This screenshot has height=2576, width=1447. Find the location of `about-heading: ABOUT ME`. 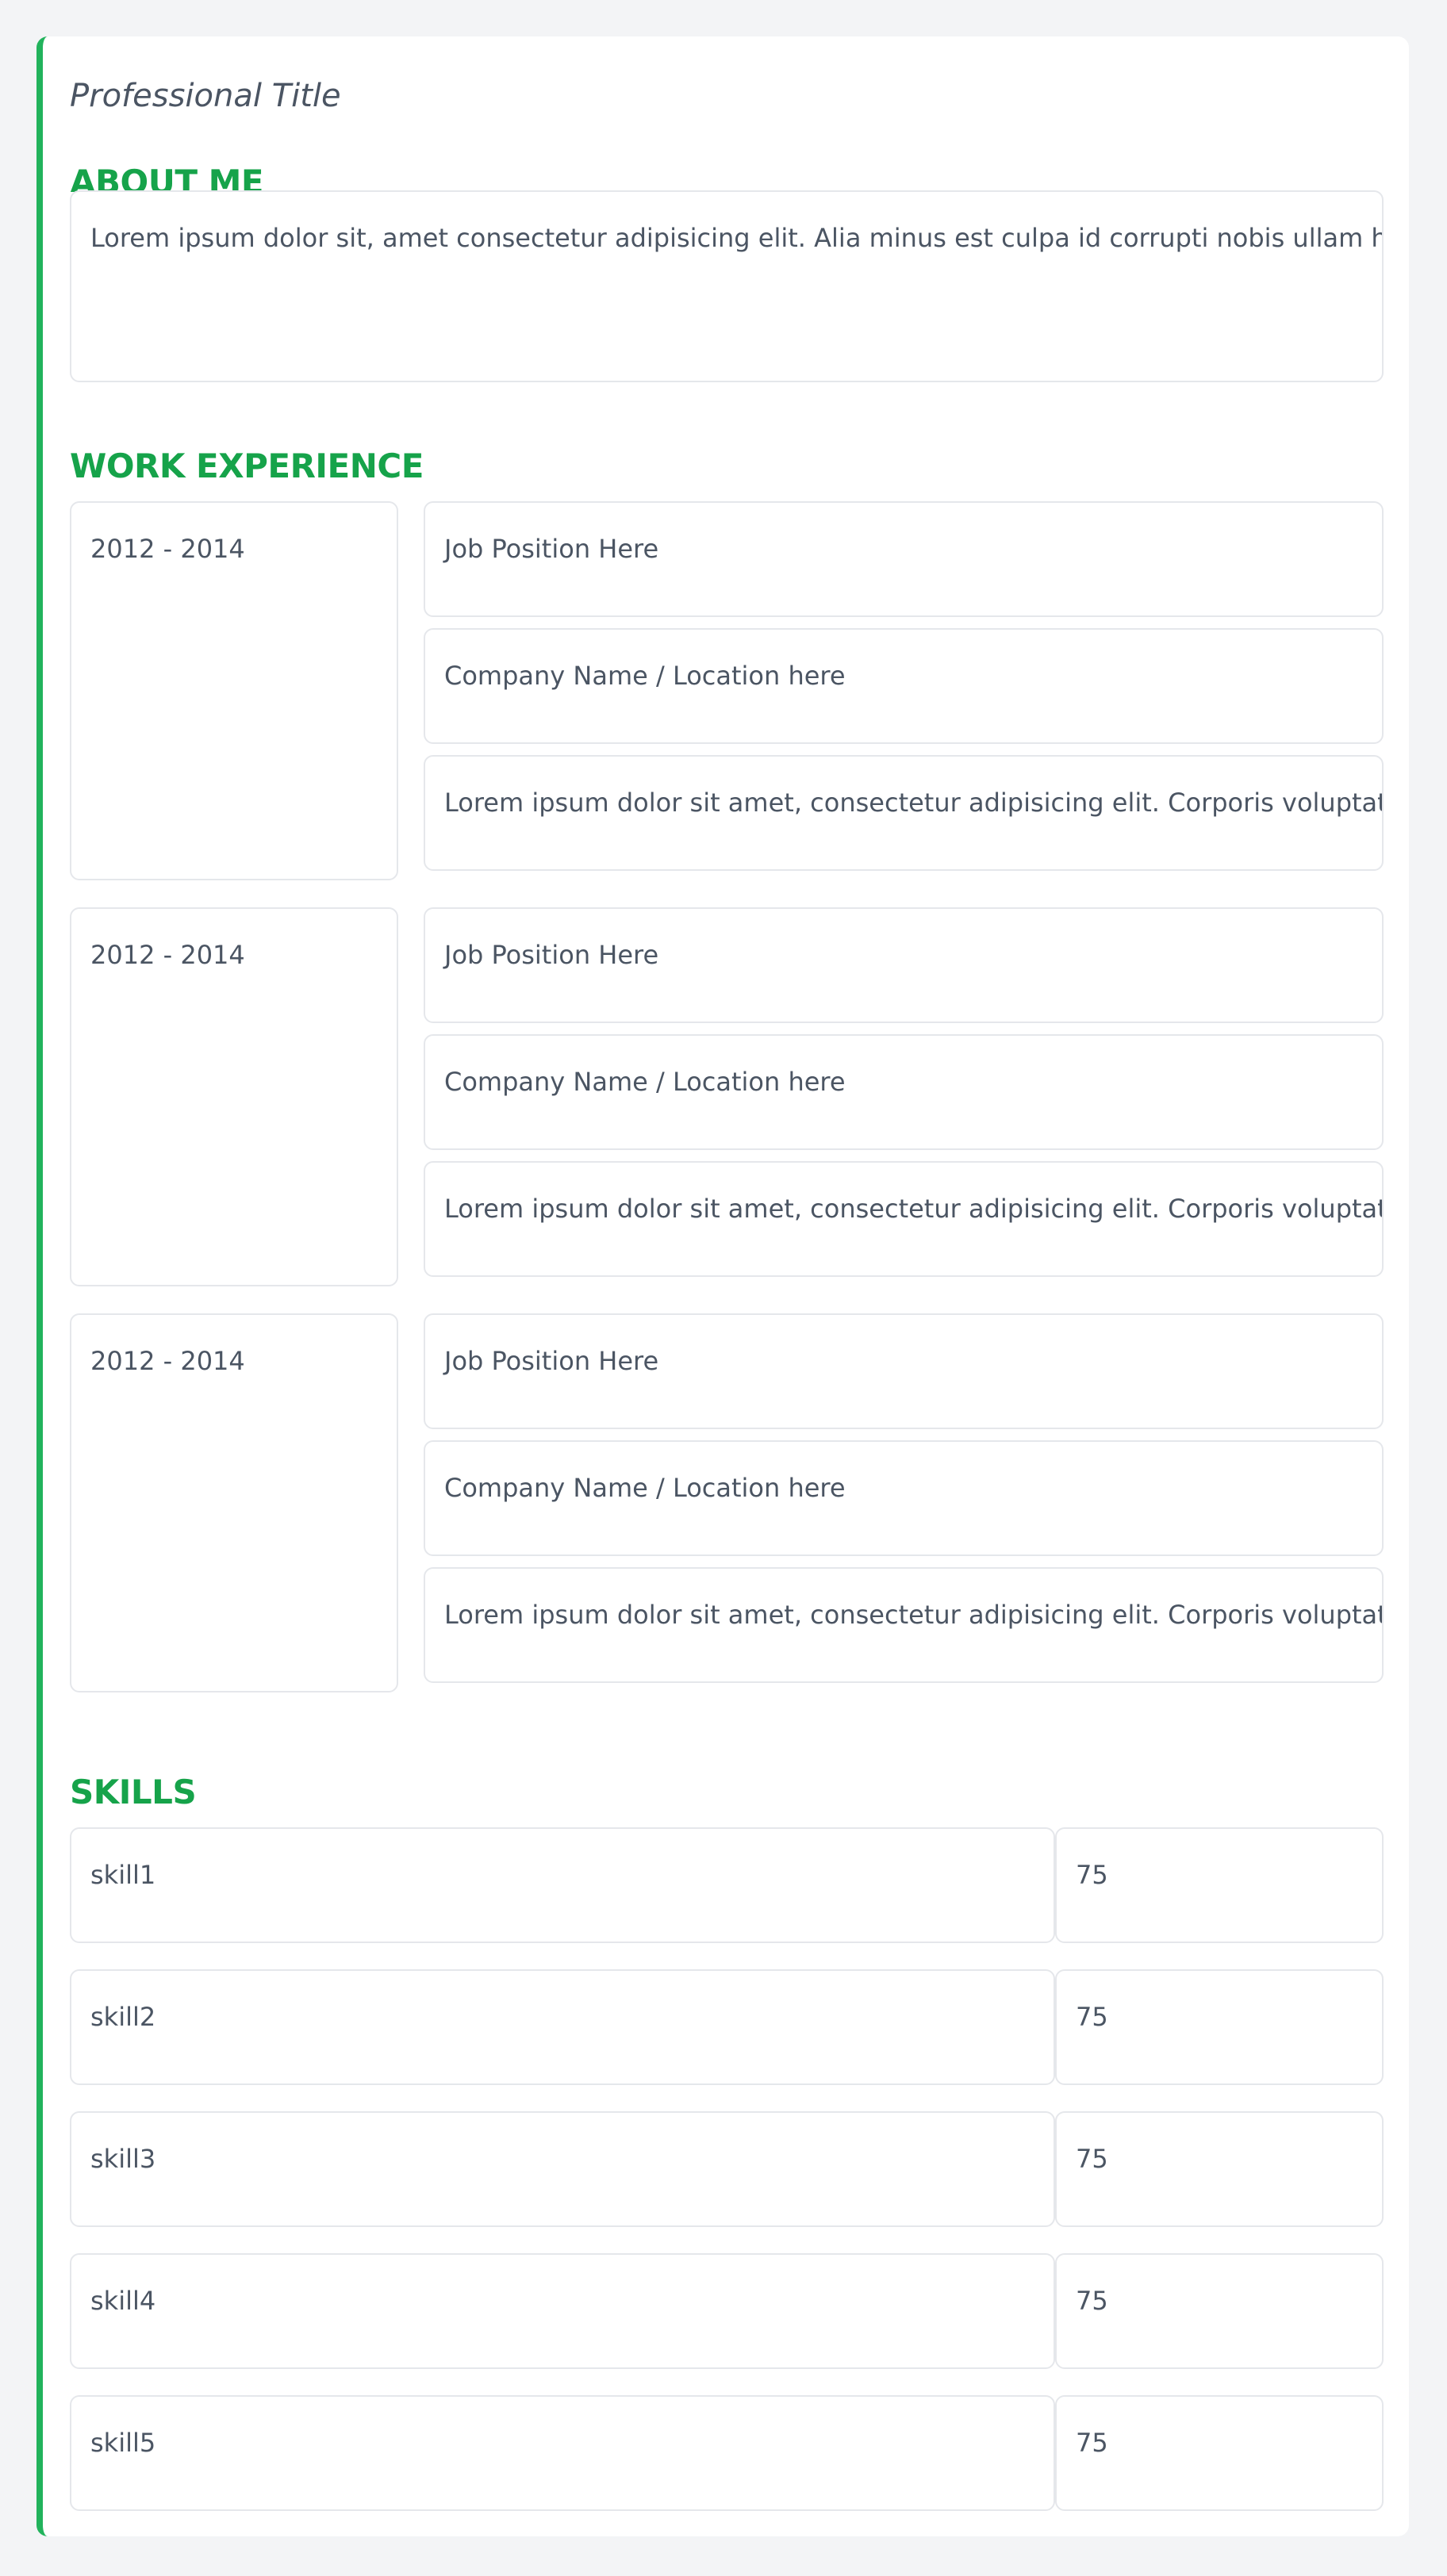

about-heading: ABOUT ME is located at coordinates (167, 178).